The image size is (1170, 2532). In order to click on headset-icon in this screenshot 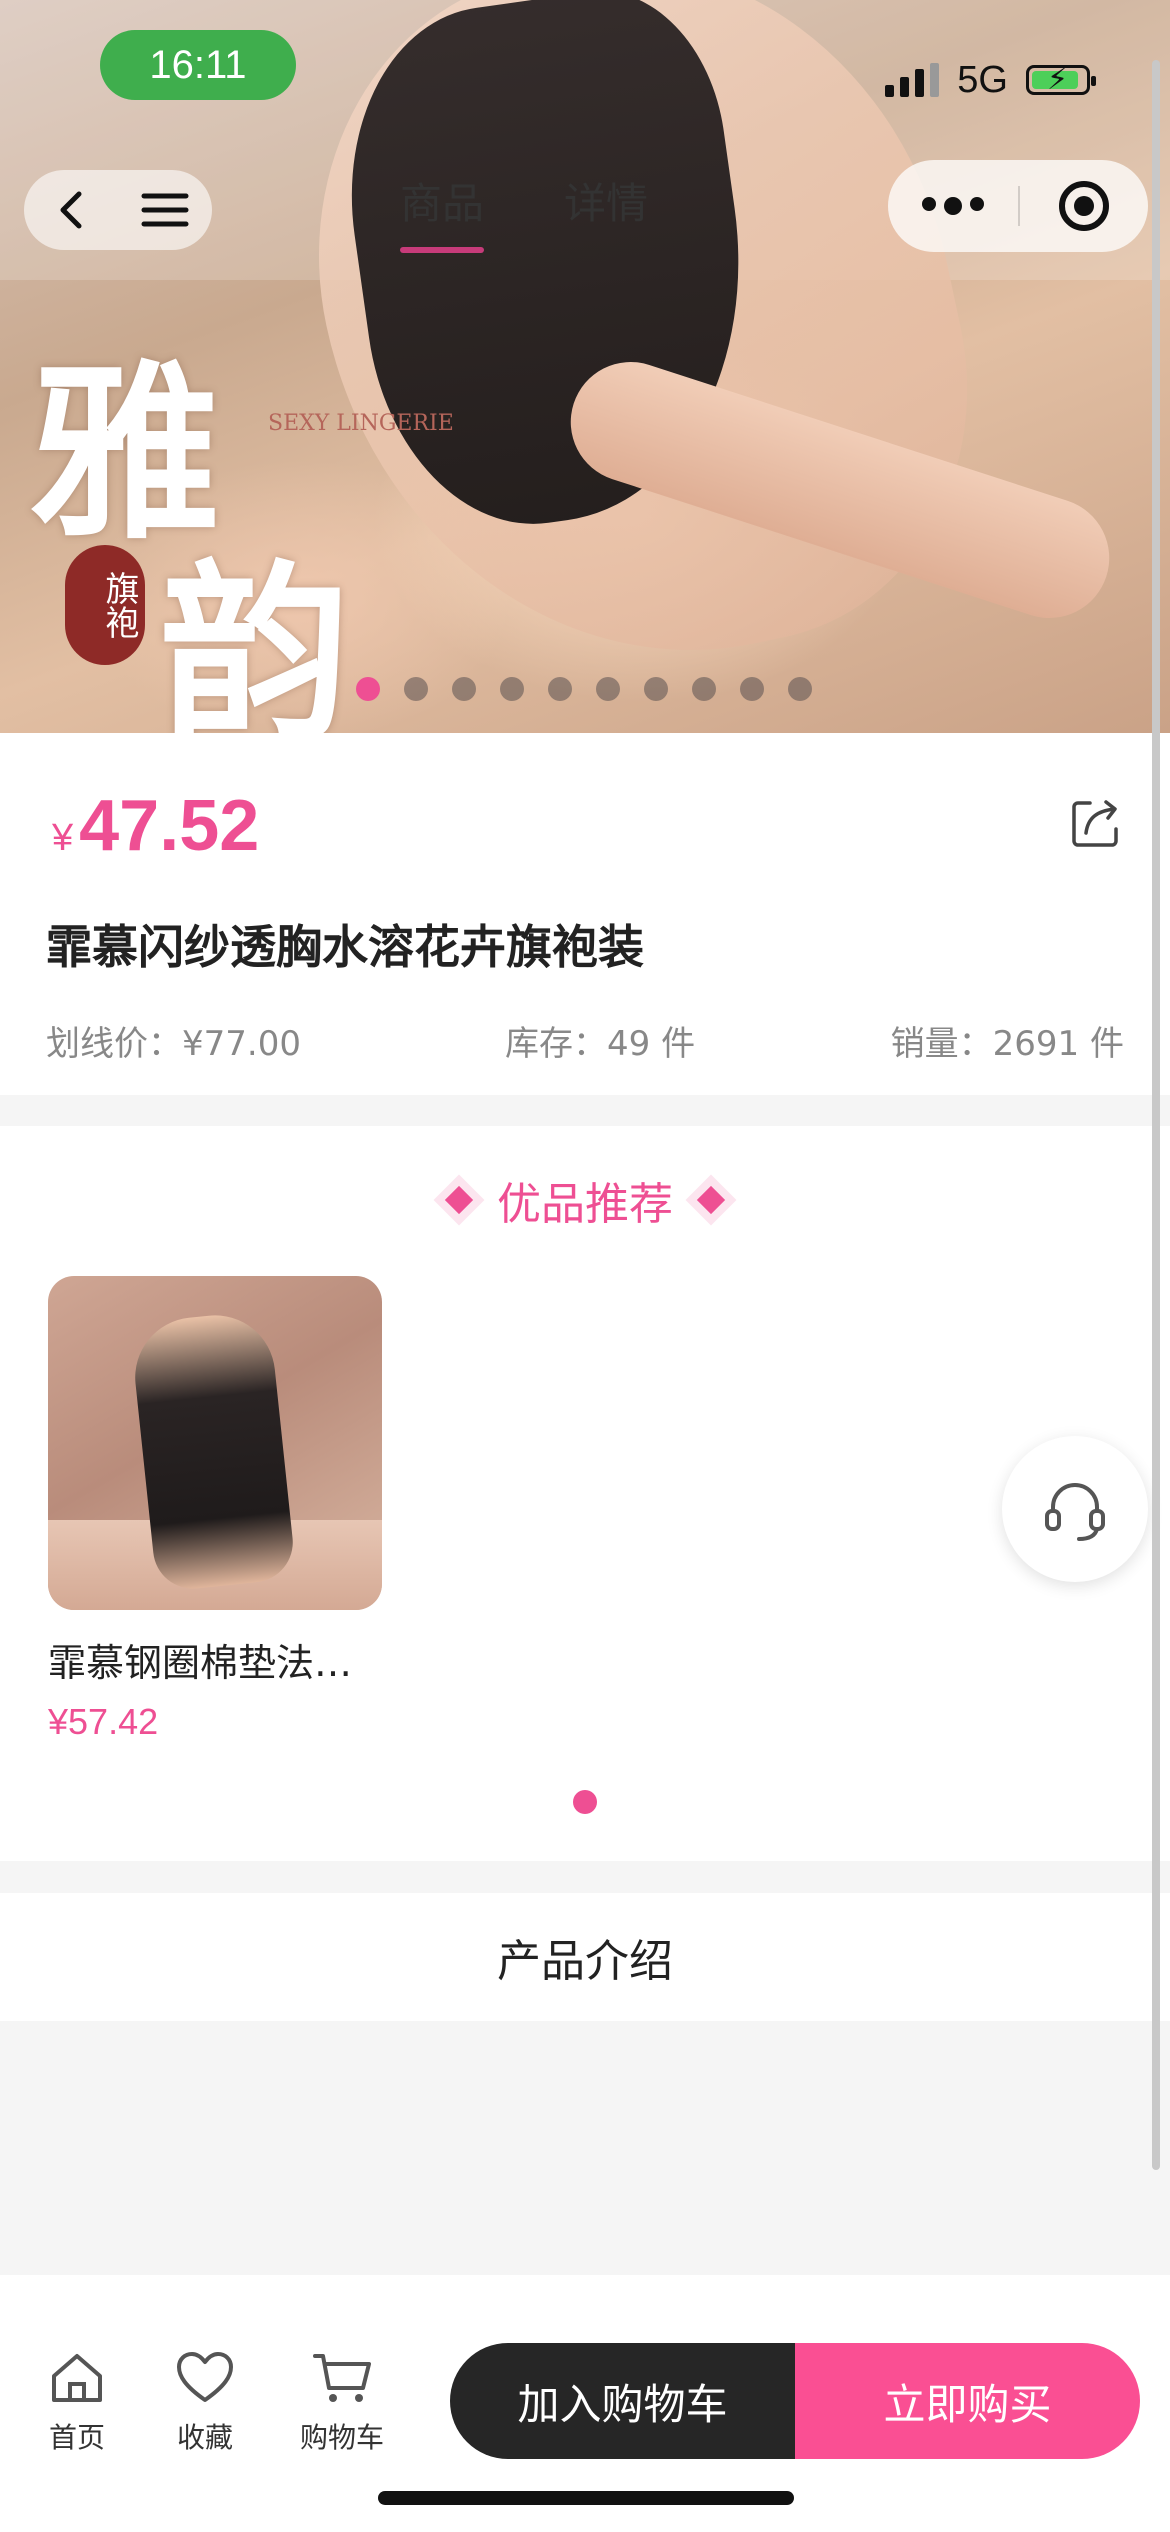, I will do `click(1075, 1512)`.